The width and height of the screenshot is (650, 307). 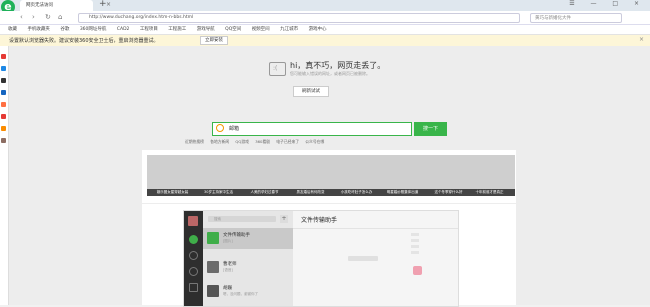 I want to click on quick-link: 近期热搜榜, so click(x=194, y=141).